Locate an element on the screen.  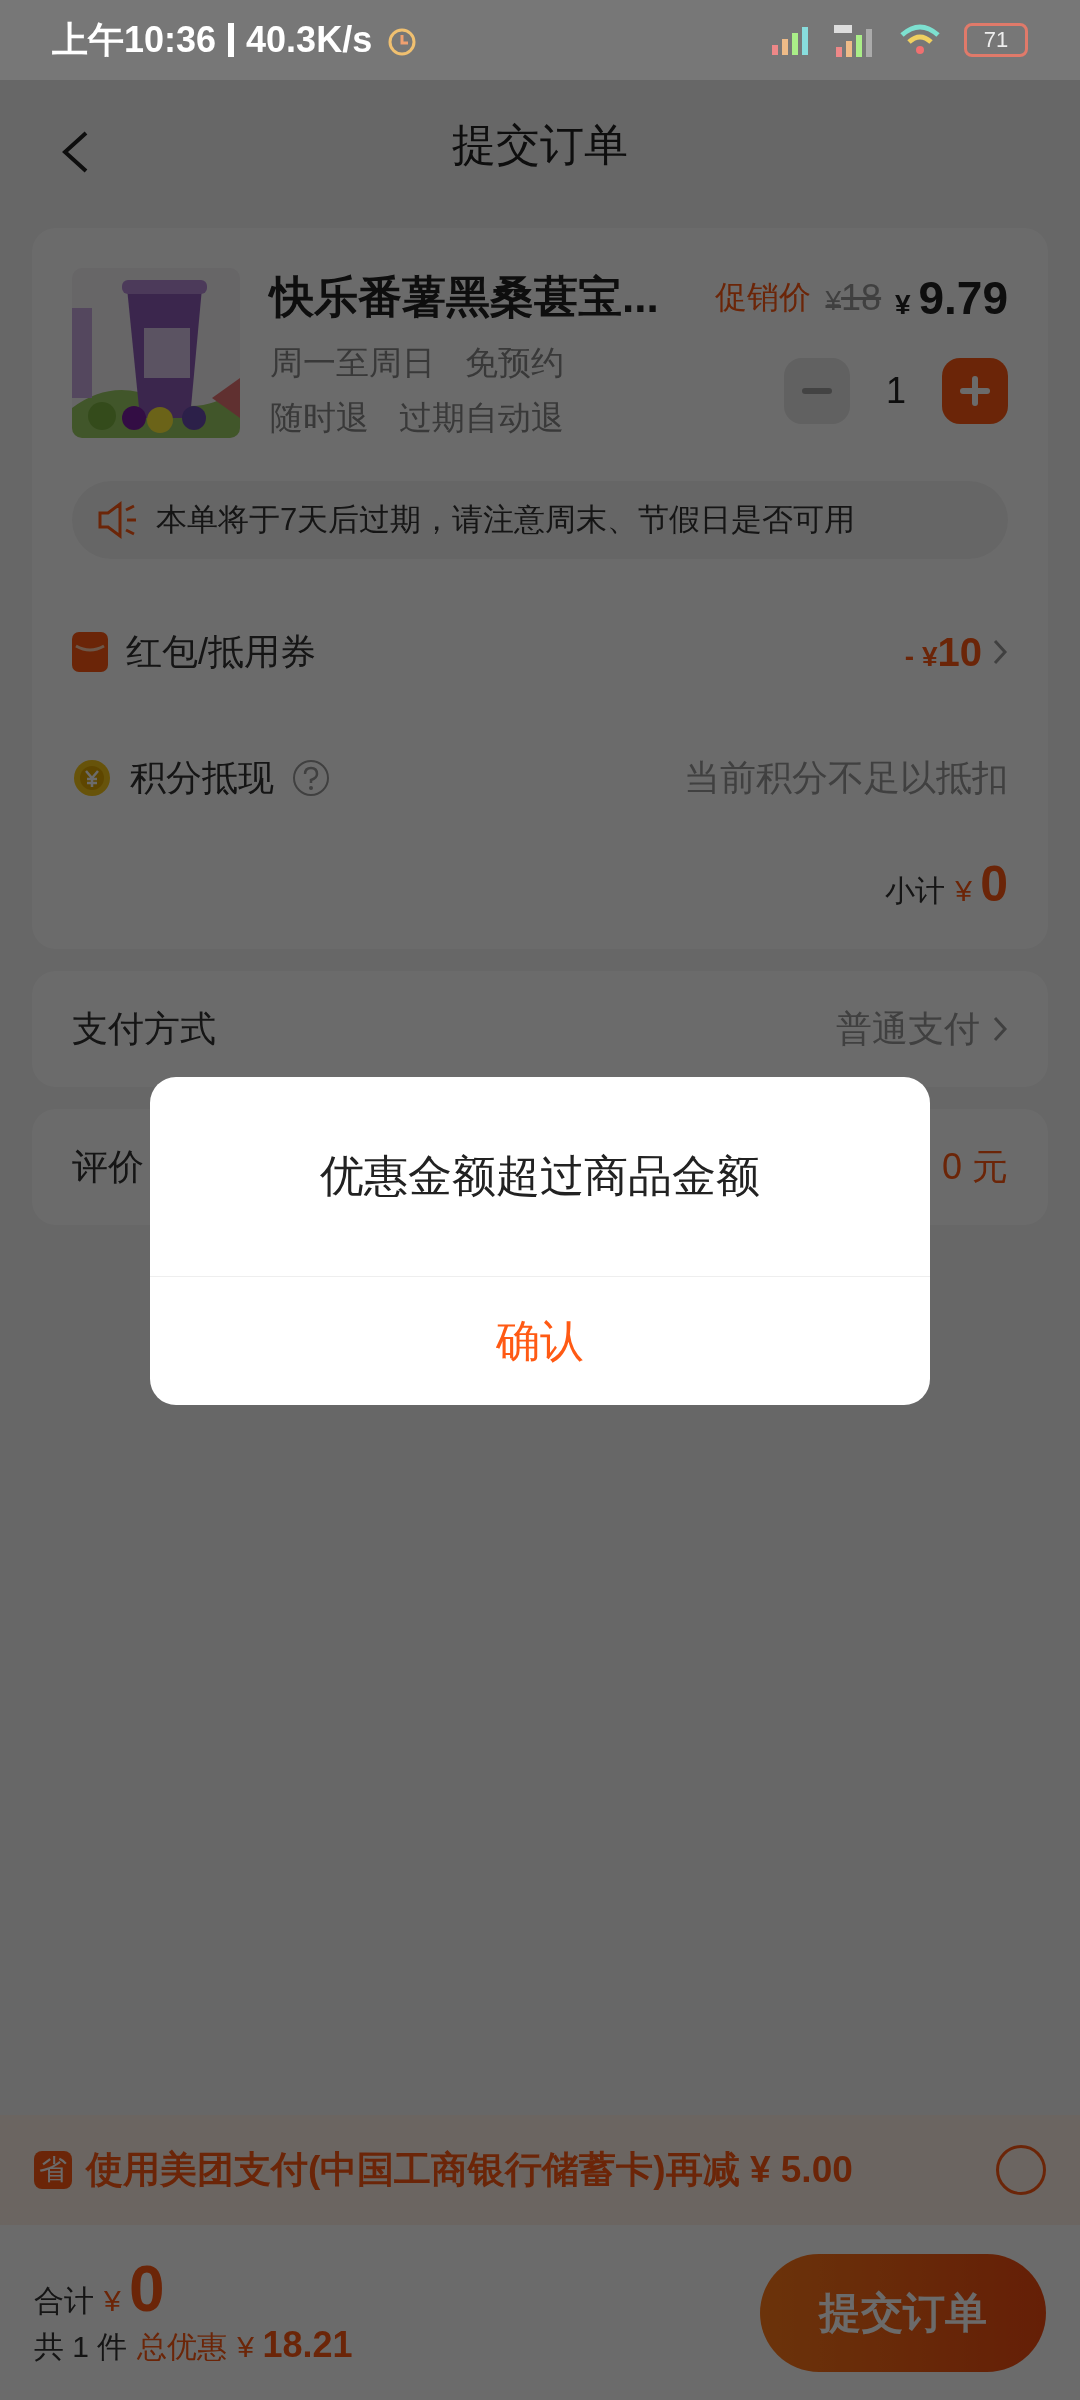
dialog-message: 优惠金额超过商品金额 is located at coordinates (540, 1176).